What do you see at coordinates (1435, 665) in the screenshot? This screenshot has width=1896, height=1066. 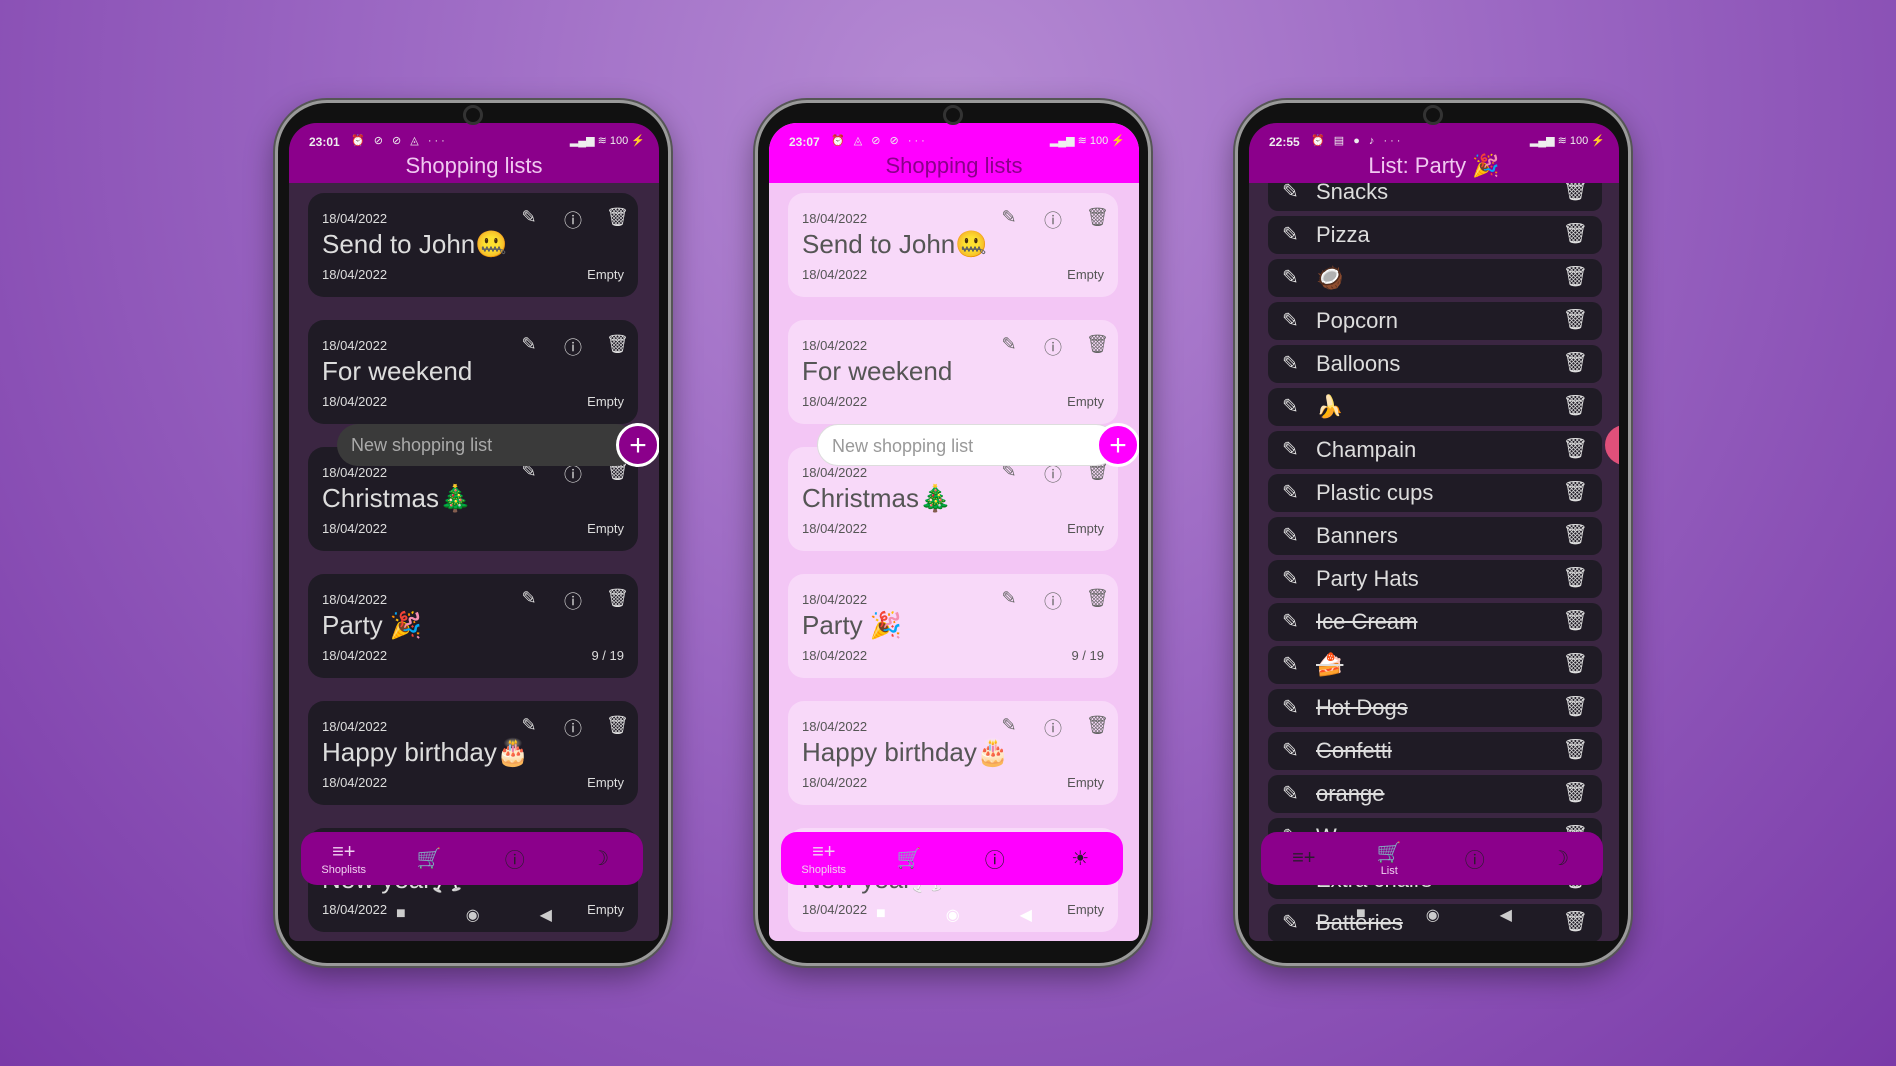 I see `list-item: ✎ 🍰 🗑` at bounding box center [1435, 665].